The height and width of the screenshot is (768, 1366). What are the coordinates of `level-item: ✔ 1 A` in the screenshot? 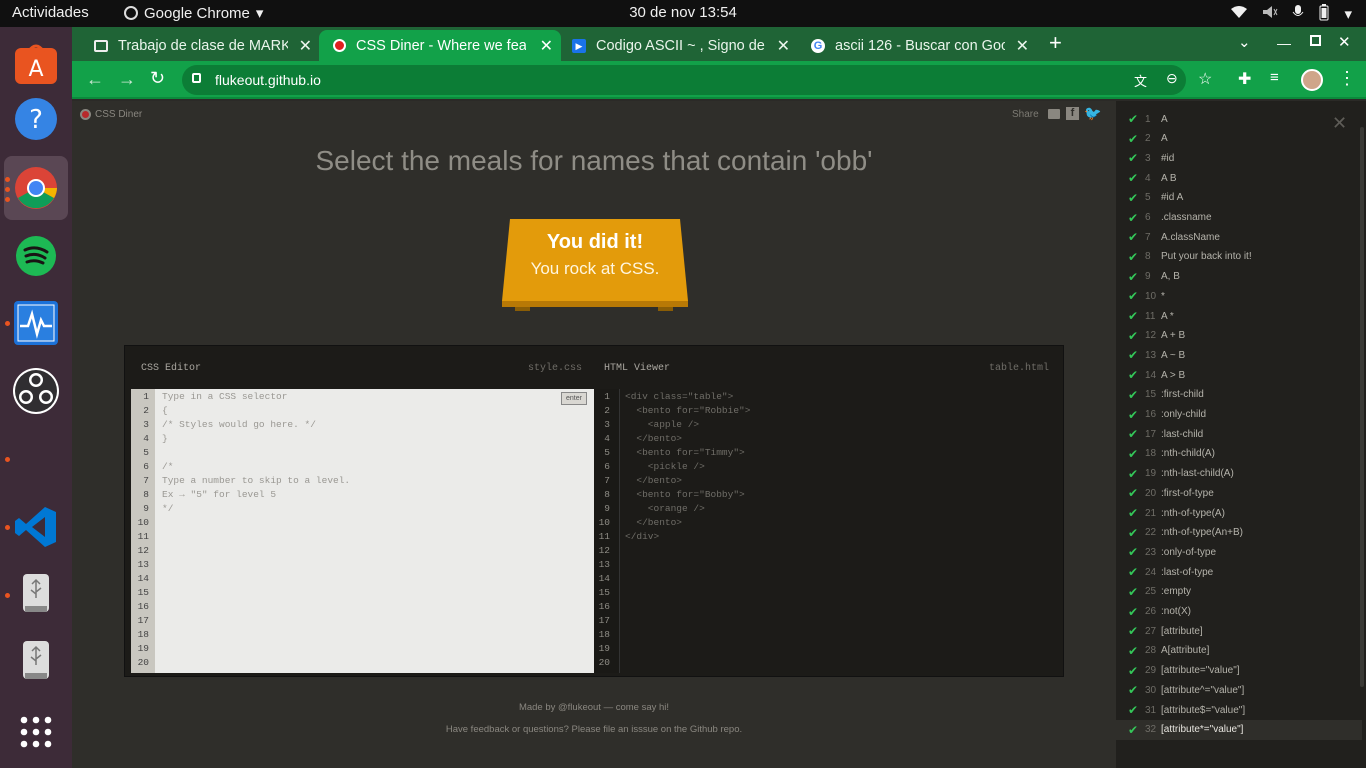 It's located at (1239, 119).